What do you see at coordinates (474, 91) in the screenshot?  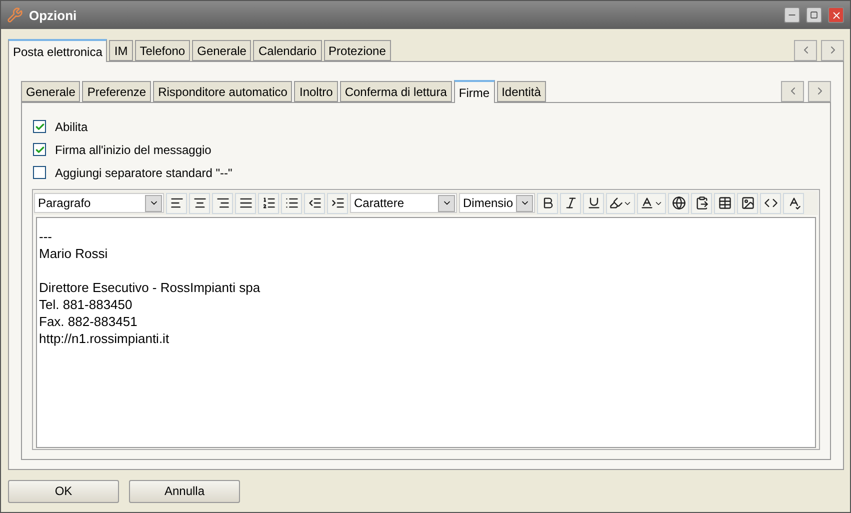 I see `tab: Firme` at bounding box center [474, 91].